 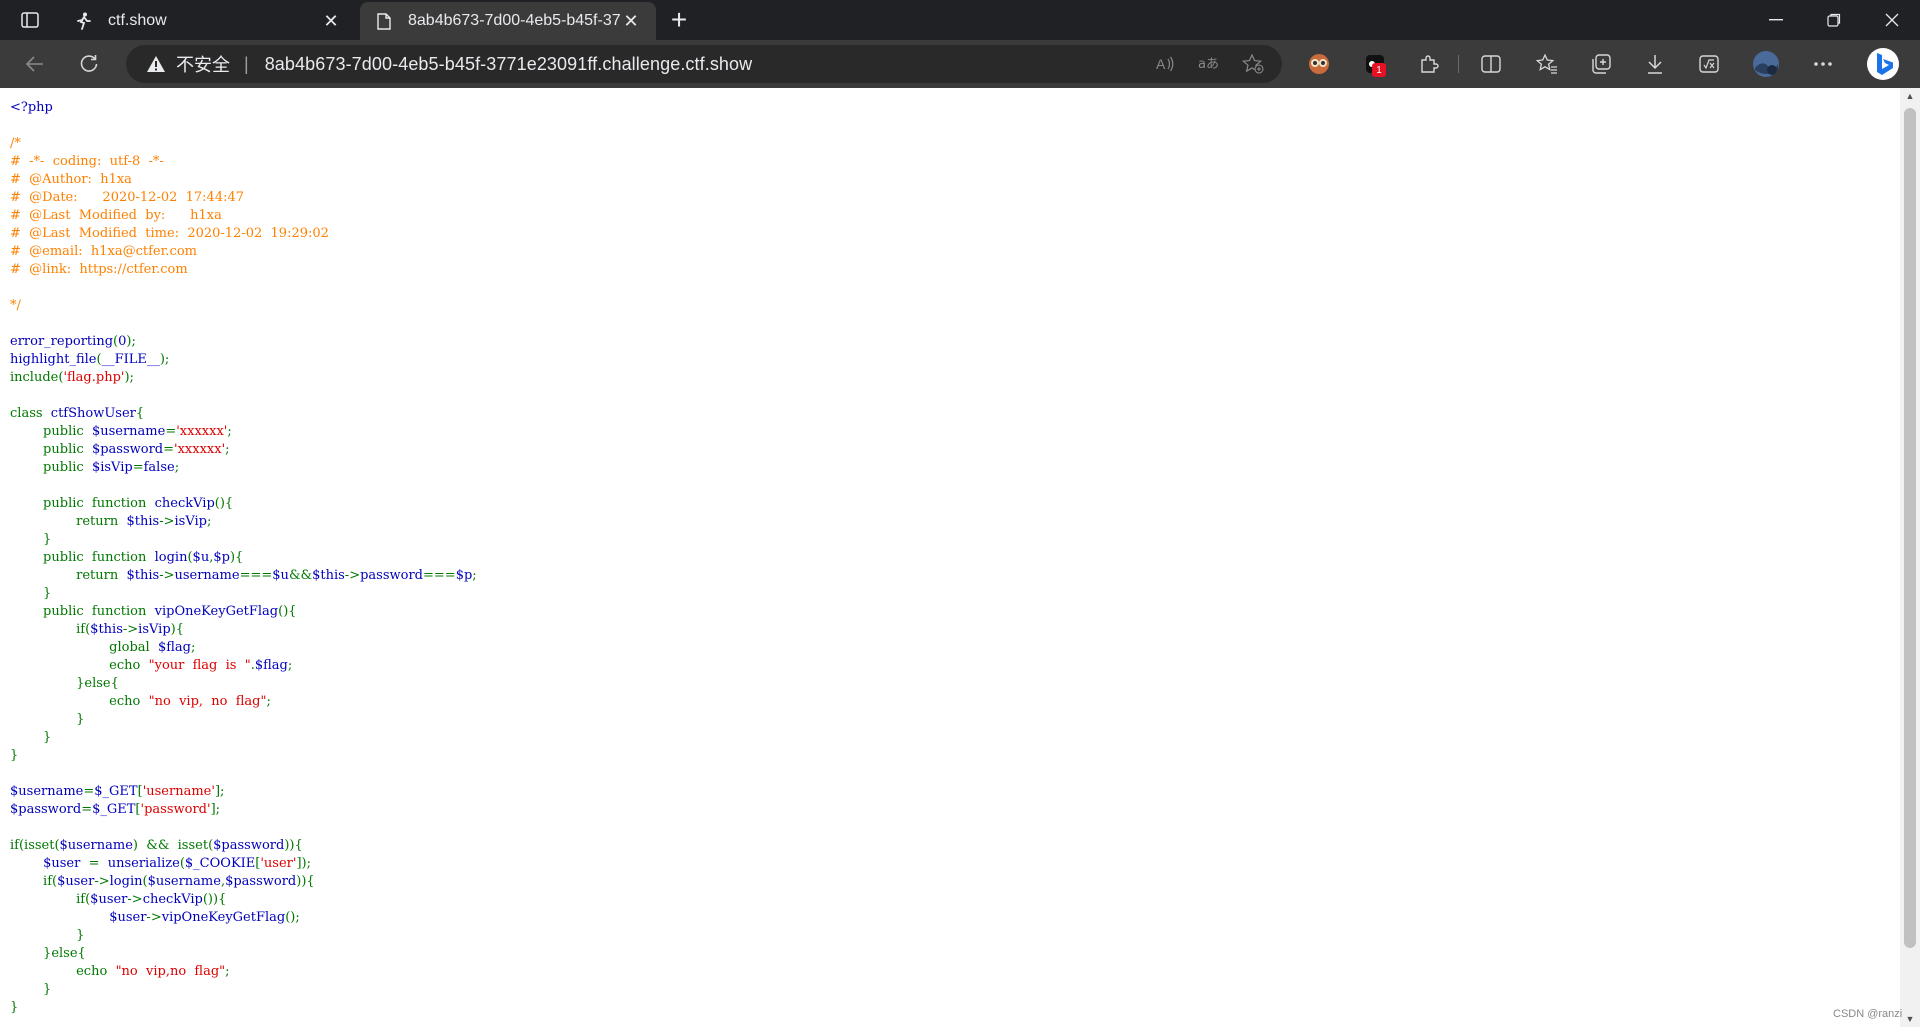 I want to click on refresh-button, so click(x=89, y=64).